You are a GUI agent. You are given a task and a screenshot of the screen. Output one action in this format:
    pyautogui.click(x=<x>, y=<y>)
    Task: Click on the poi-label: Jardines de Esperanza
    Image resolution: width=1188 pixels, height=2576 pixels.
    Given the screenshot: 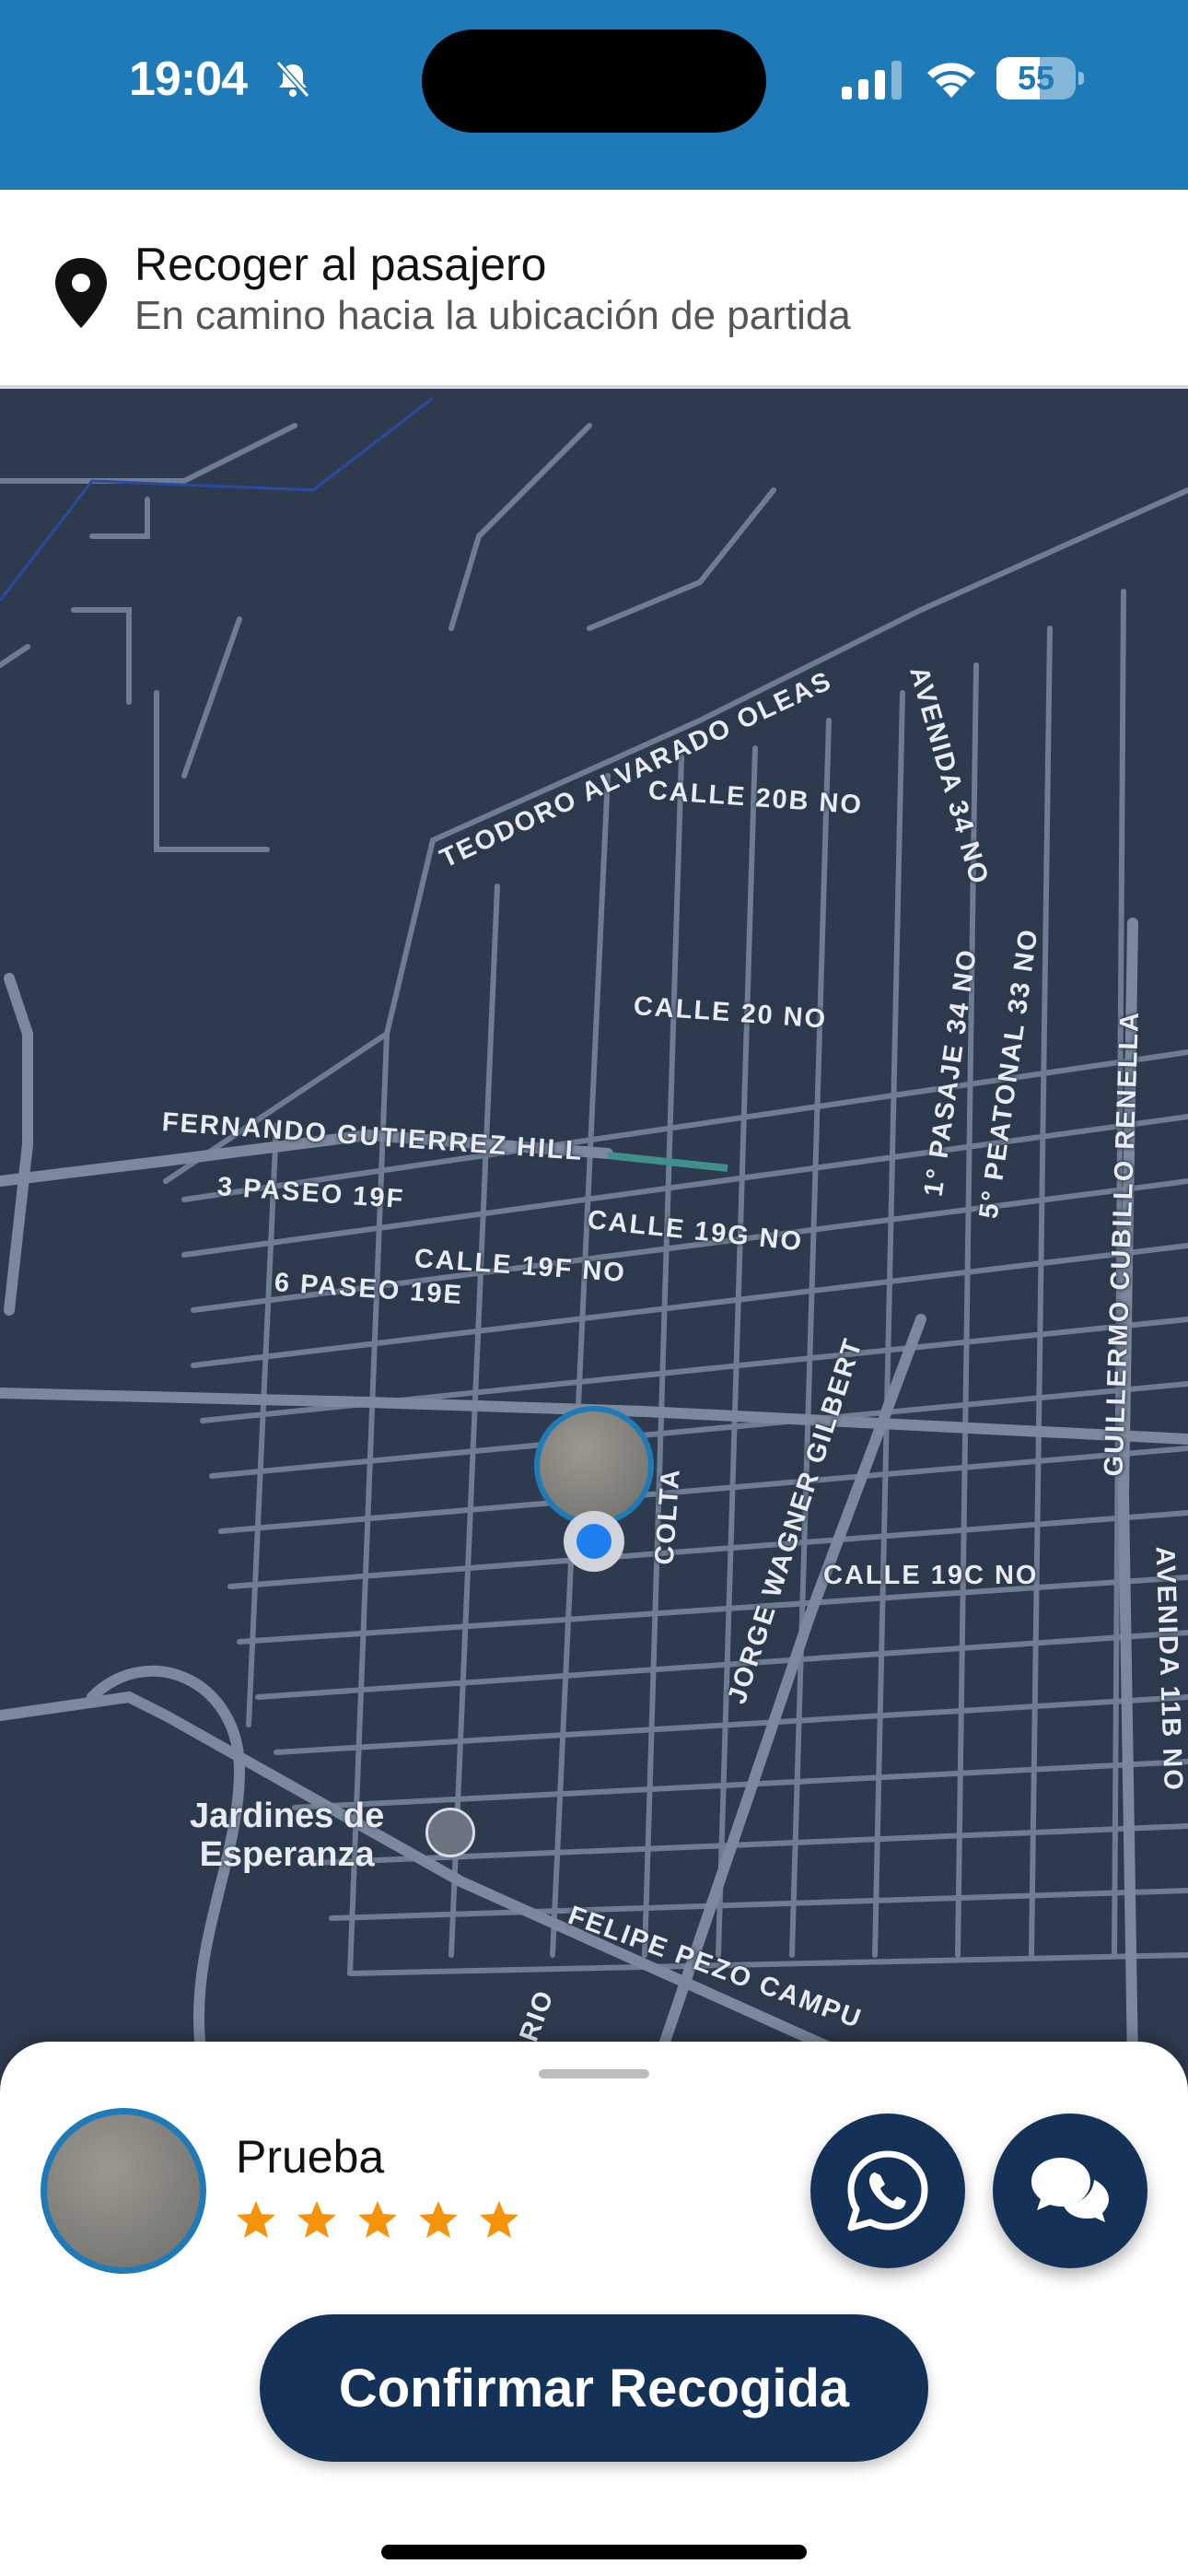 What is the action you would take?
    pyautogui.click(x=287, y=1835)
    